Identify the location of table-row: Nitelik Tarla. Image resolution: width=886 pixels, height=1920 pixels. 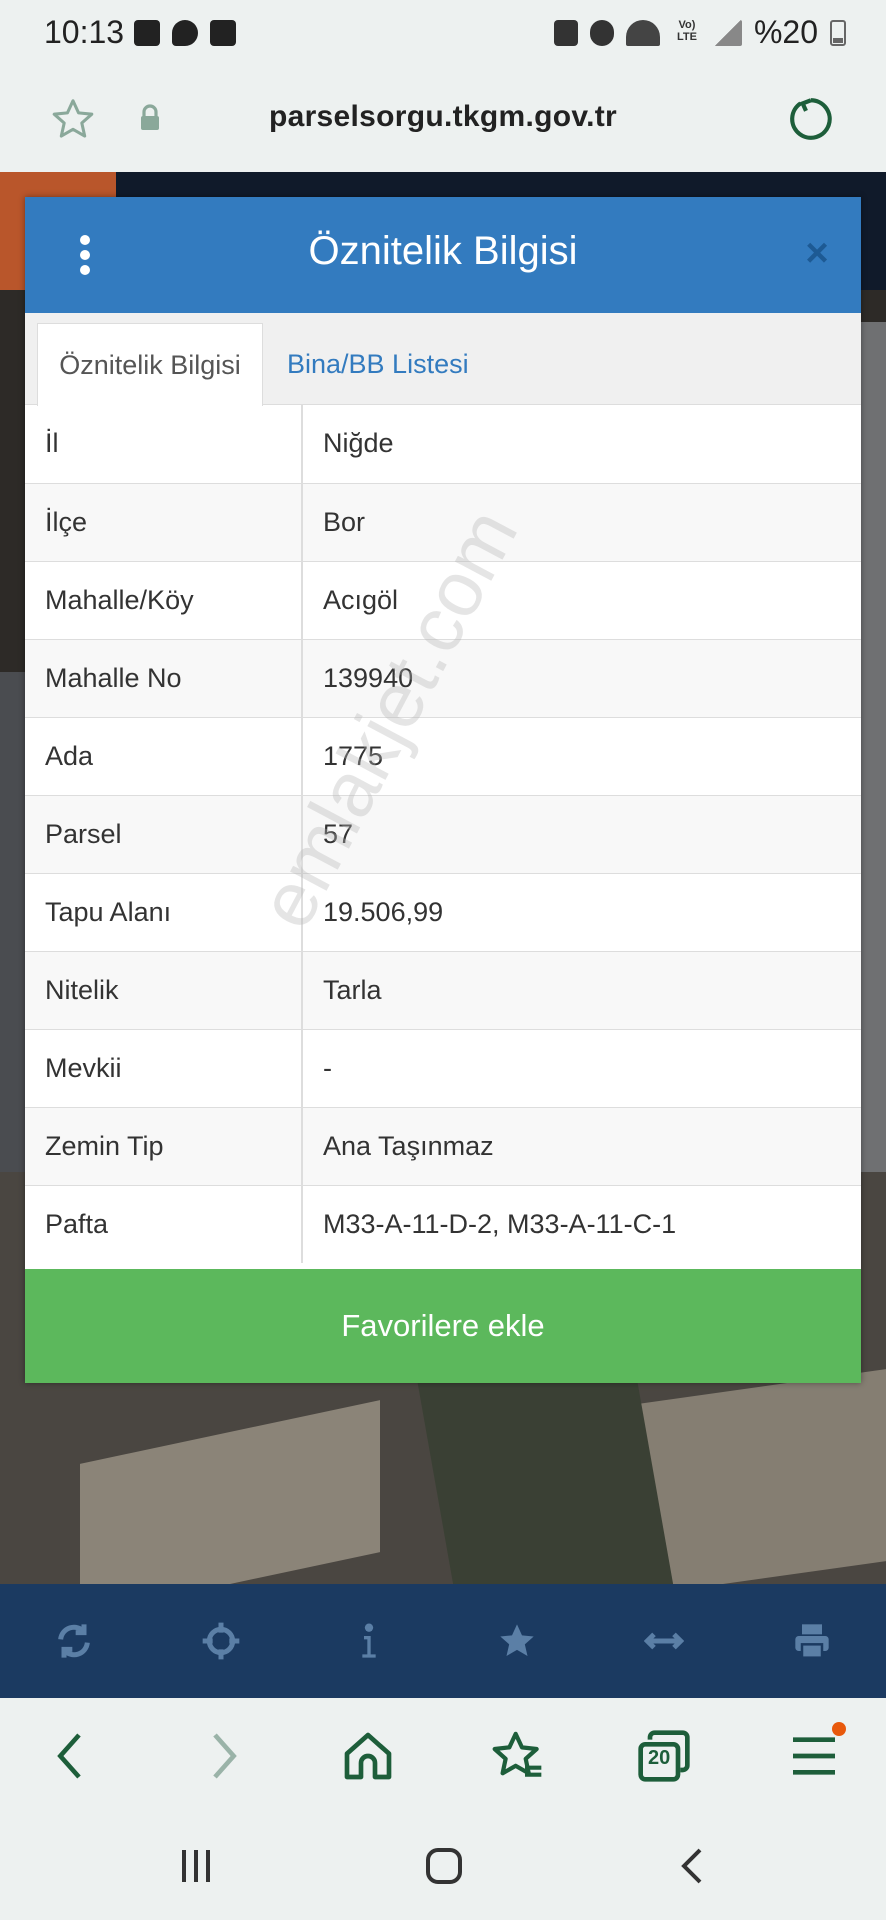
(443, 989).